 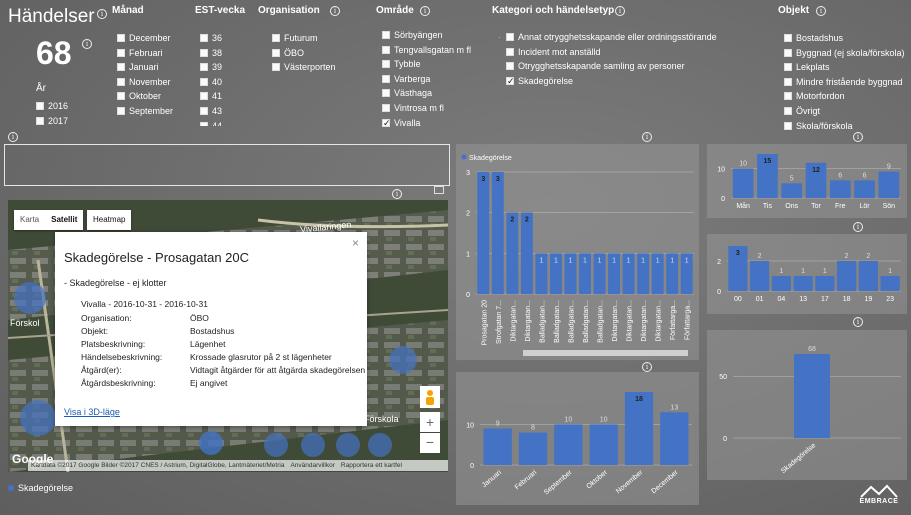 I want to click on organisation-item: ÖBO, so click(x=304, y=53).